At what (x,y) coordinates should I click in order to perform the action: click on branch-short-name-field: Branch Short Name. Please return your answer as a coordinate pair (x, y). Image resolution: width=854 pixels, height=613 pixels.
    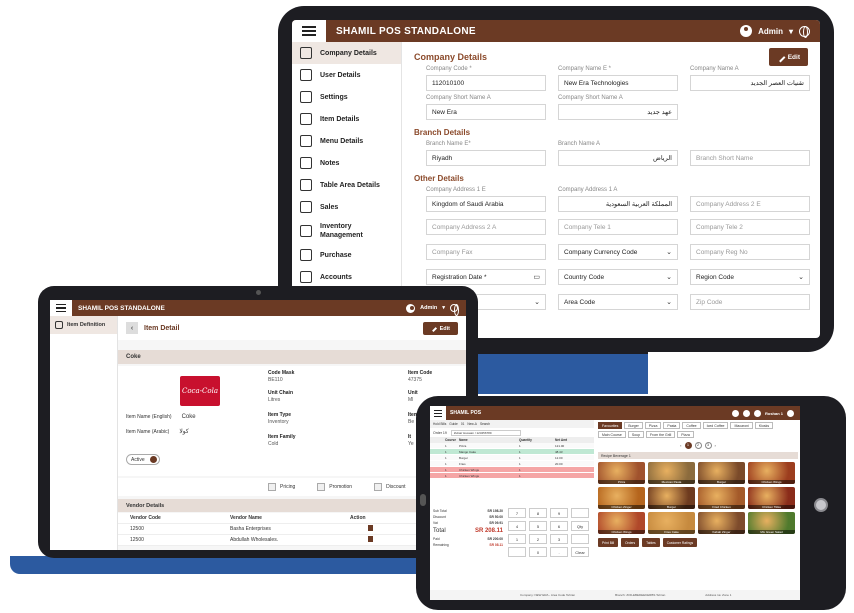
    Looking at the image, I should click on (750, 158).